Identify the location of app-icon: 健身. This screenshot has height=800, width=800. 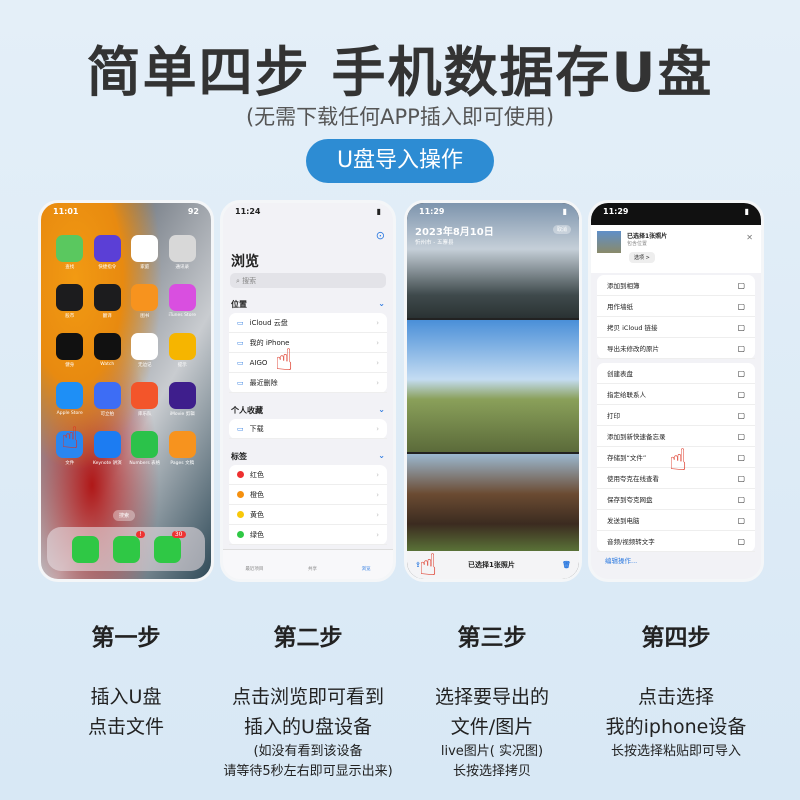
(70, 350).